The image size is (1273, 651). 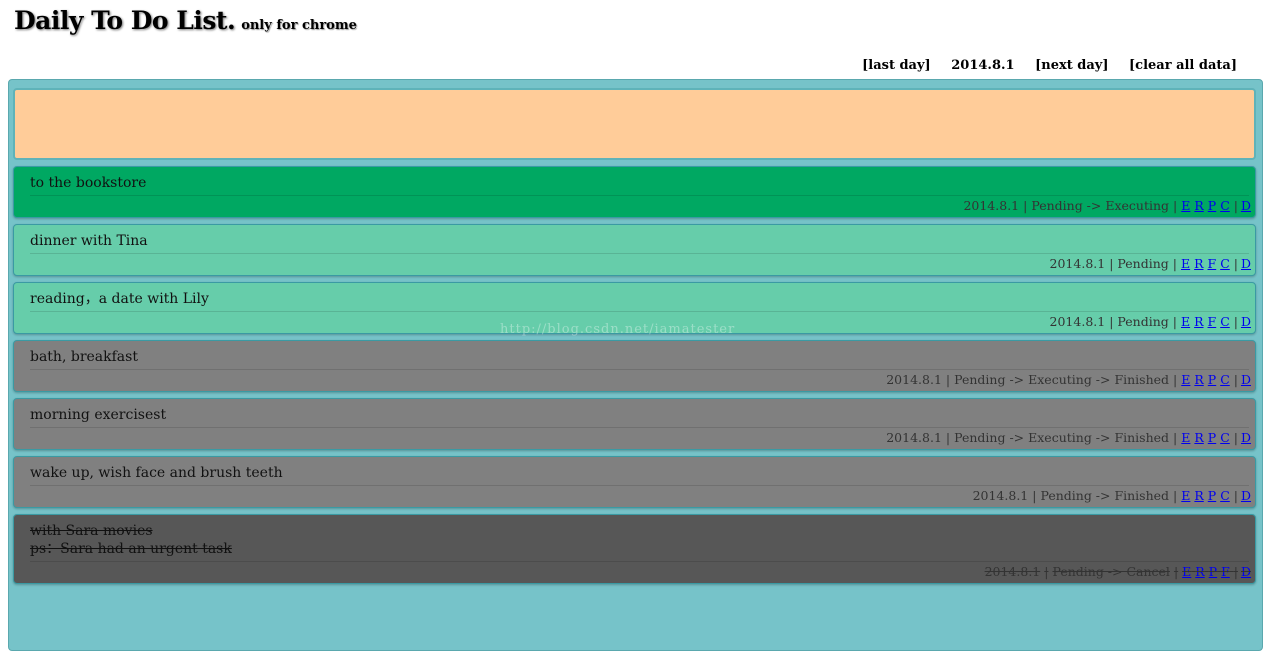 I want to click on task-text-line: bath, breakfast, so click(x=84, y=357).